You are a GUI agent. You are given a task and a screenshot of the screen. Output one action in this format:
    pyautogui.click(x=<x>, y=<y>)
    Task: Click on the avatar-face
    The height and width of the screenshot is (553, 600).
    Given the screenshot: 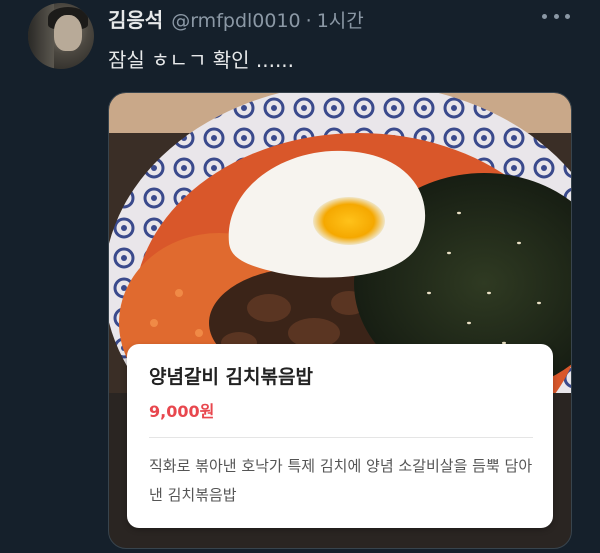 What is the action you would take?
    pyautogui.click(x=68, y=33)
    